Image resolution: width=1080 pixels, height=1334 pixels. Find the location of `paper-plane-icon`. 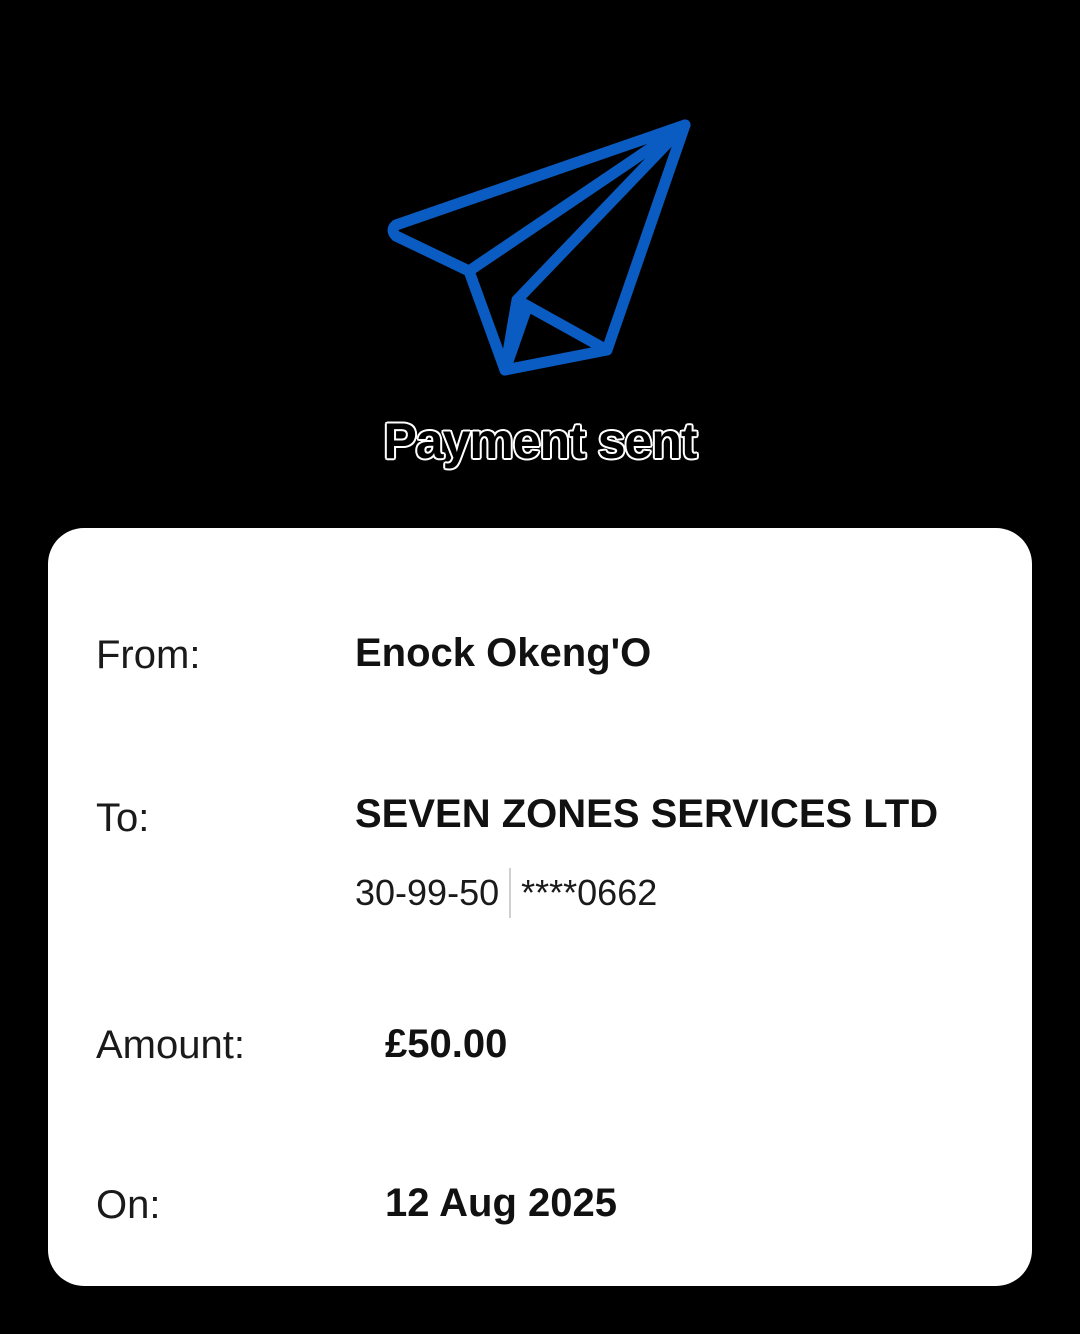

paper-plane-icon is located at coordinates (540, 247).